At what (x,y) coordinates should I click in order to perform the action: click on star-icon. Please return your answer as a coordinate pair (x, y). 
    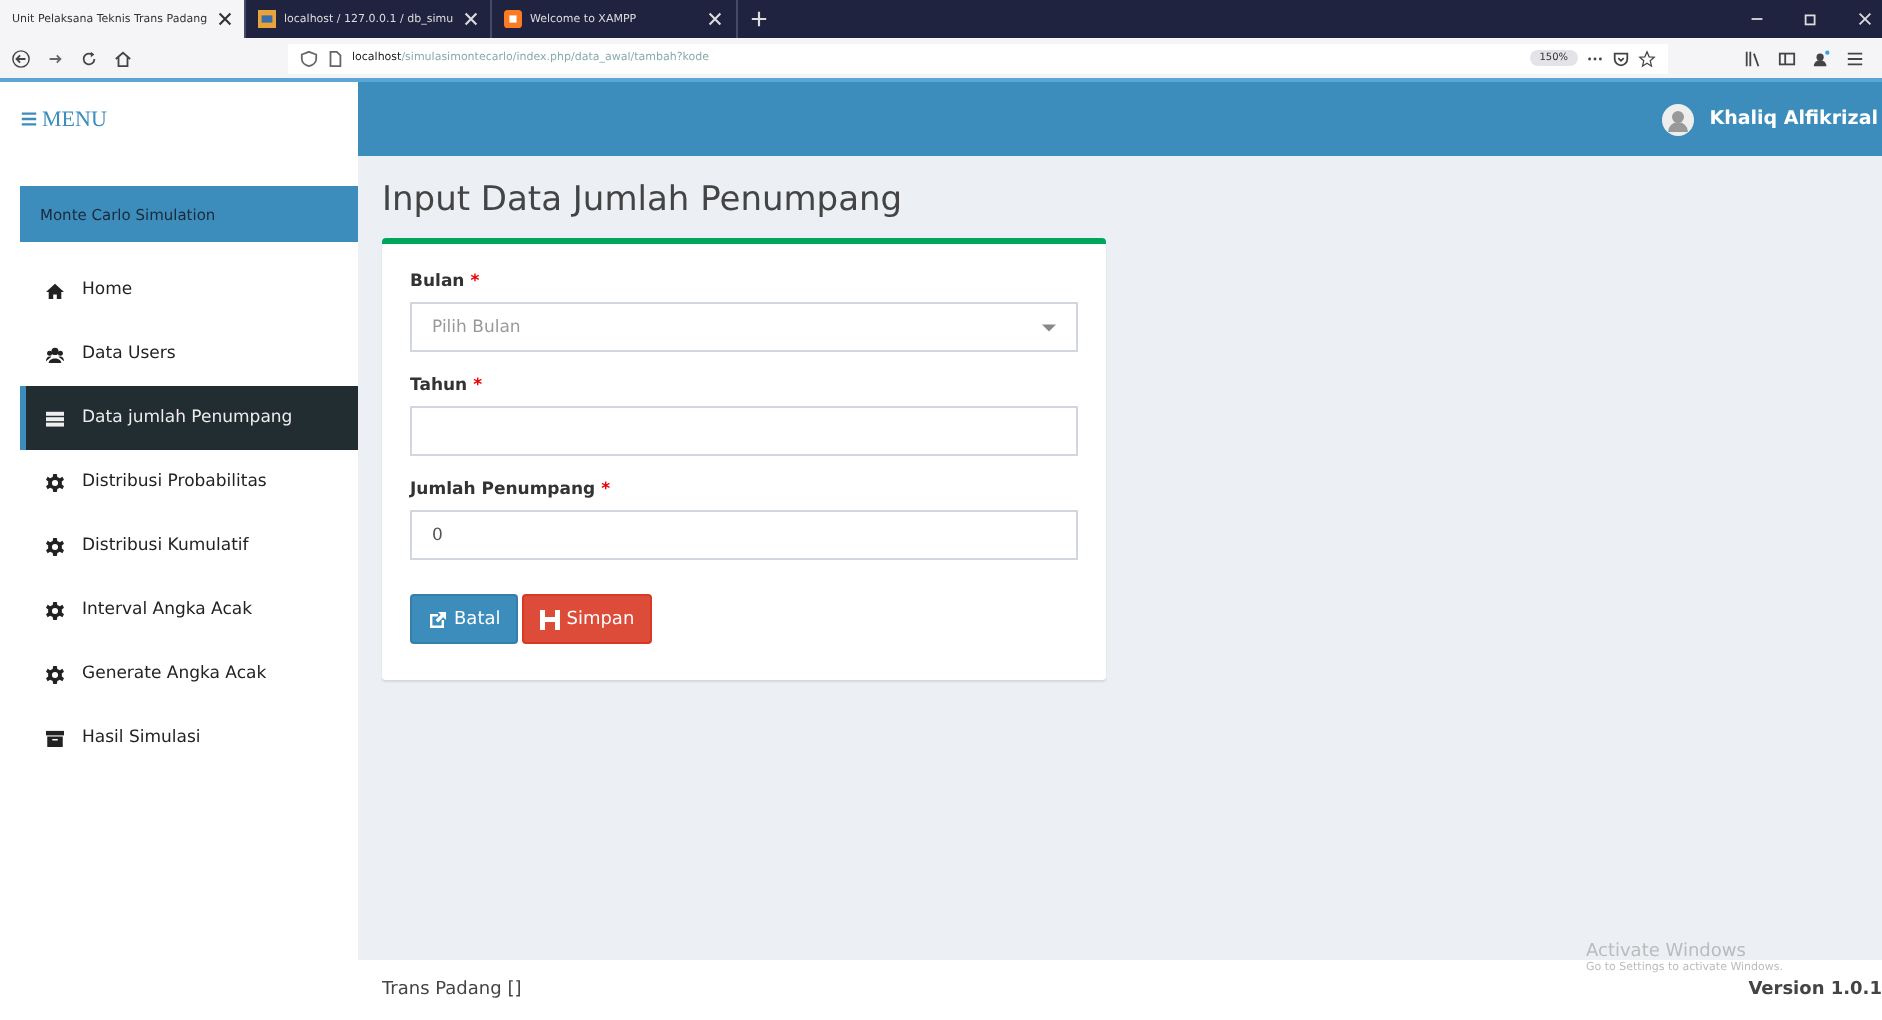
    Looking at the image, I should click on (1647, 58).